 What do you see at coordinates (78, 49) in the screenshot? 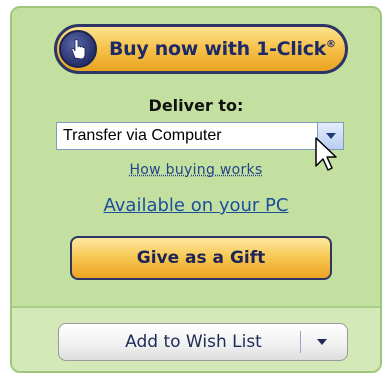
I see `hand-pointer-icon` at bounding box center [78, 49].